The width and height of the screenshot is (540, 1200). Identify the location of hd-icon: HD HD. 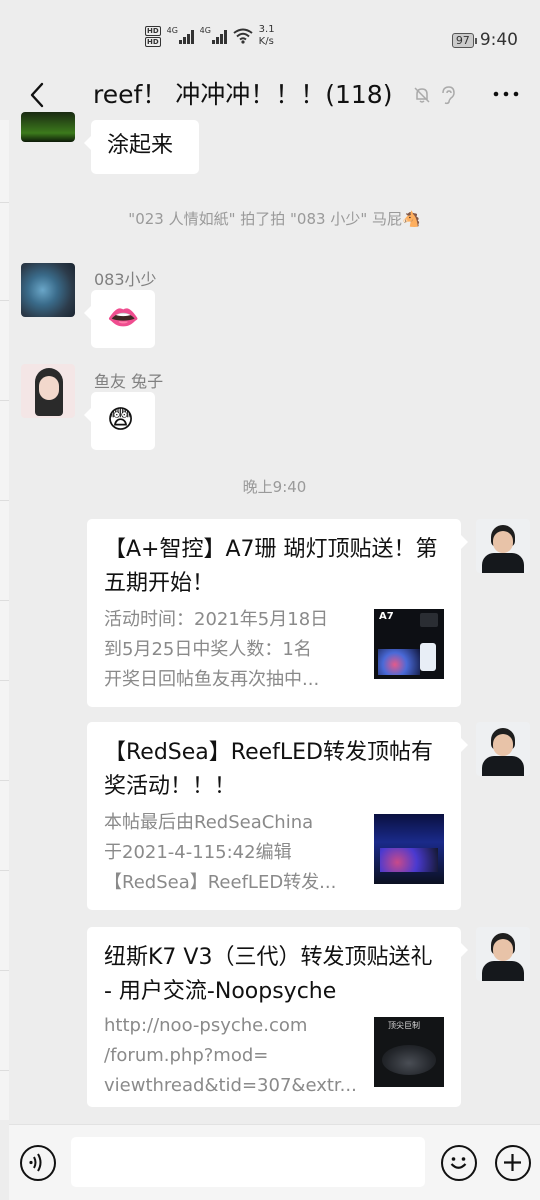
(153, 36).